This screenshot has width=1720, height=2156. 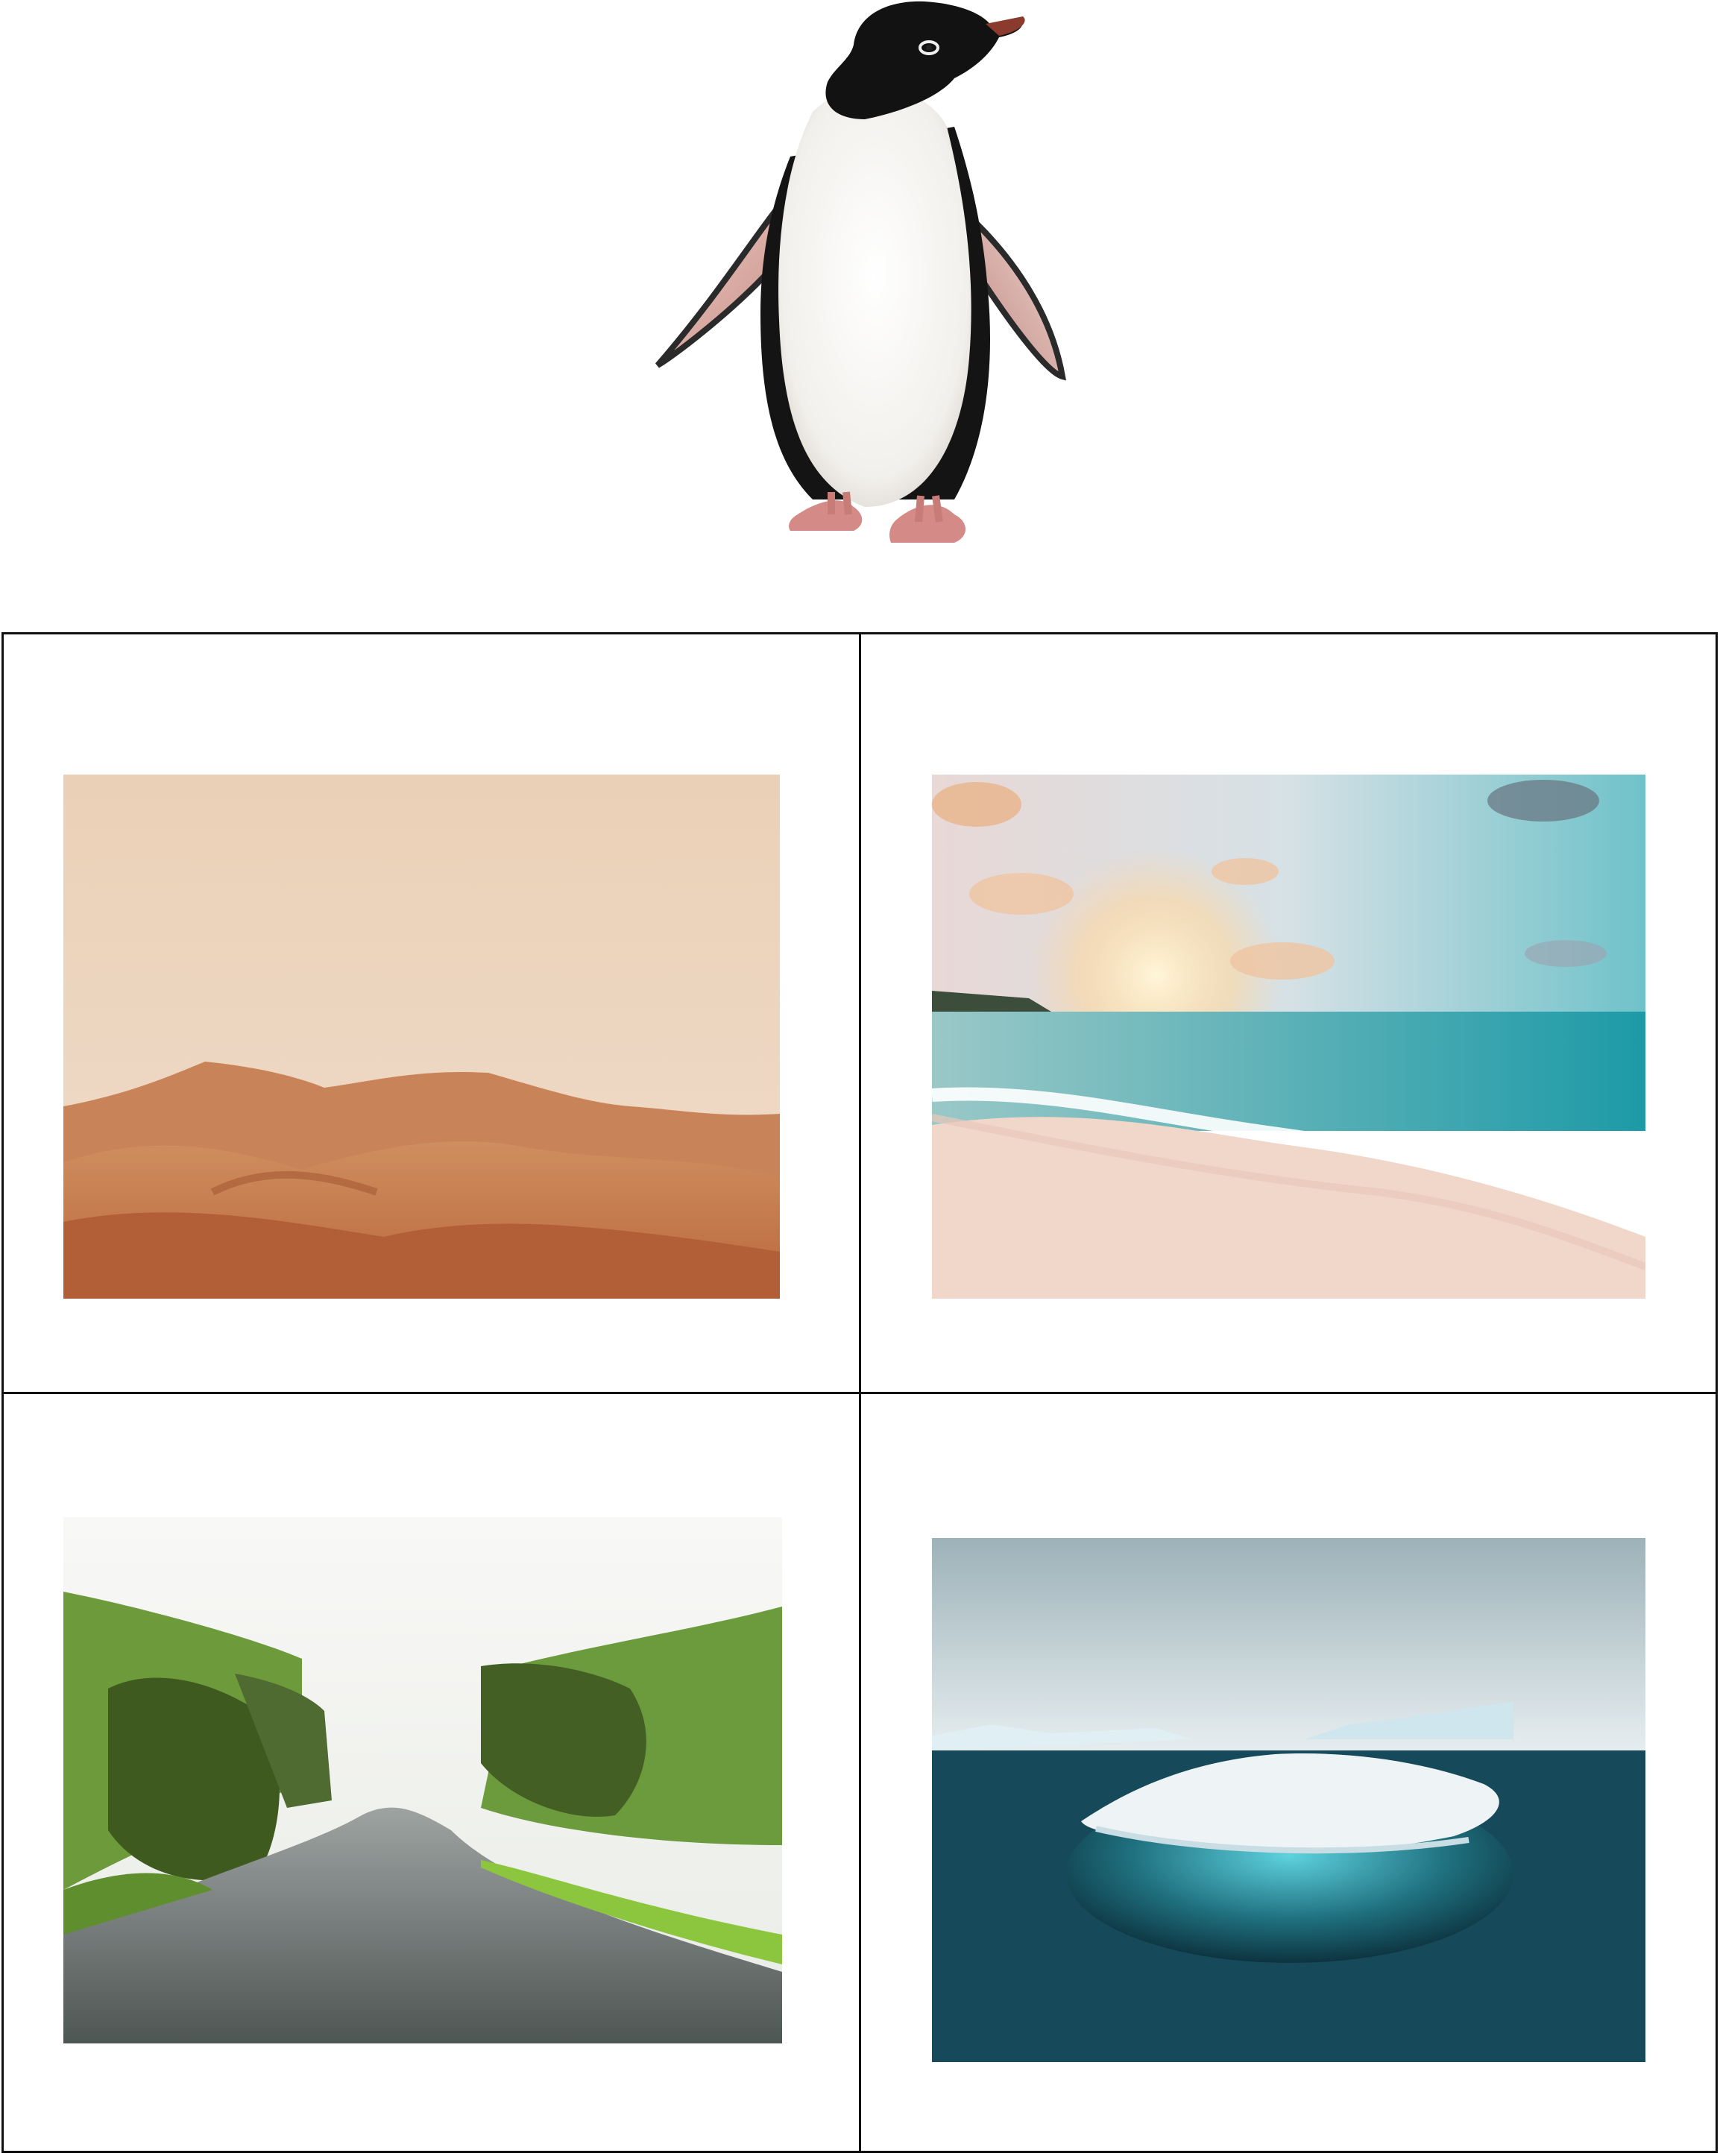 I want to click on penguin-image, so click(x=865, y=276).